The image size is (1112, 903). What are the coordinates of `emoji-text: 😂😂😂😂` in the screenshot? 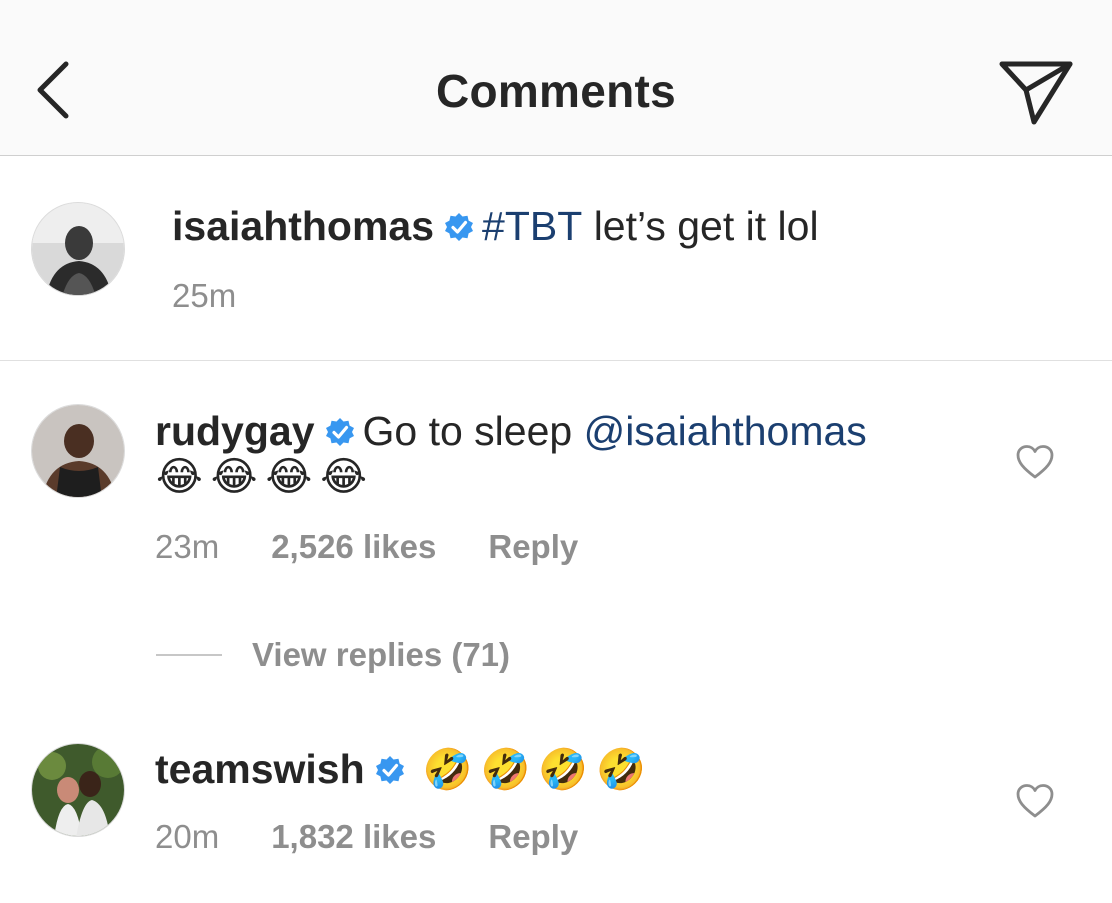 It's located at (265, 477).